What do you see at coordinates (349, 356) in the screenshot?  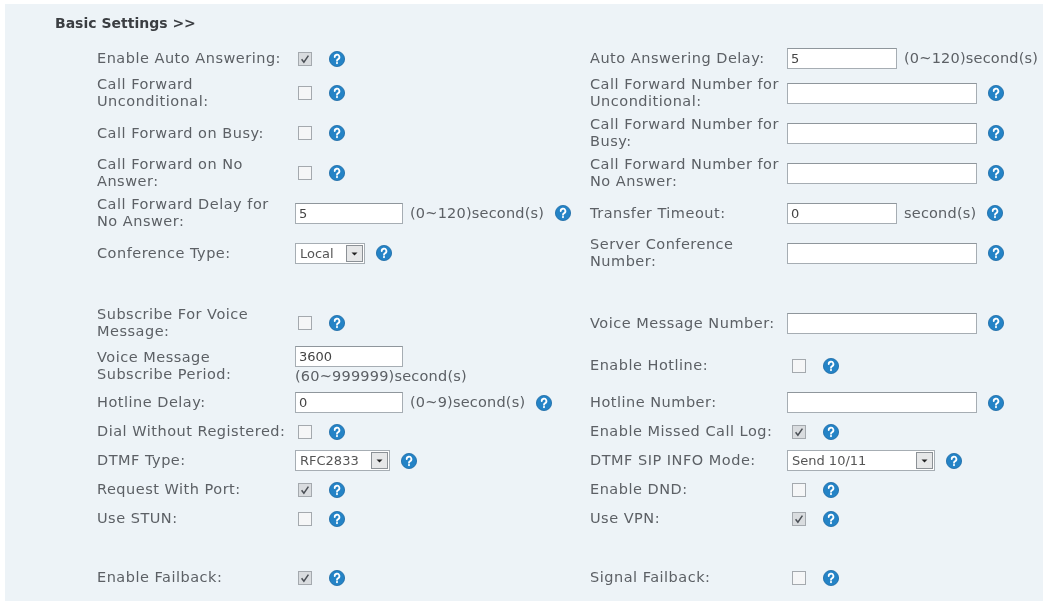 I see `text-field: 3600` at bounding box center [349, 356].